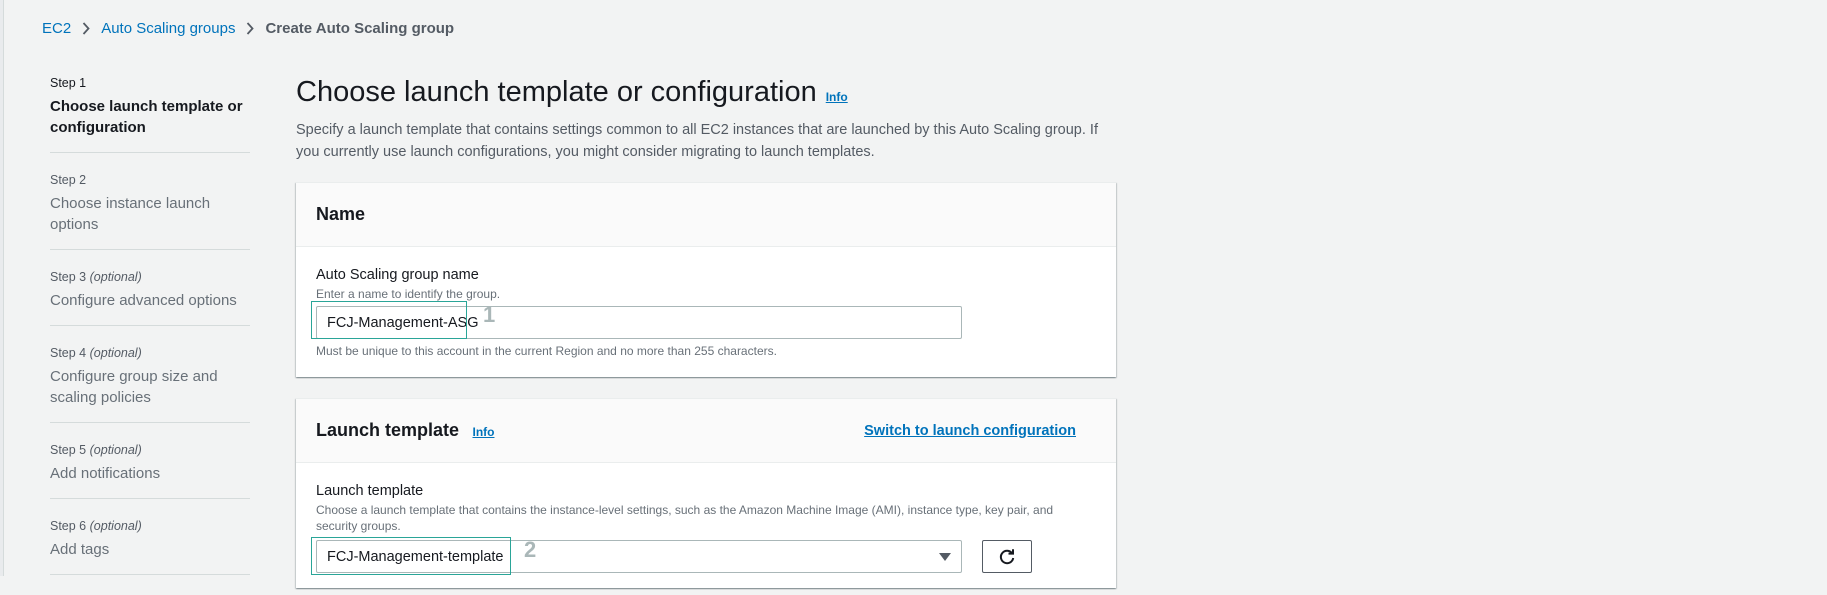 Image resolution: width=1827 pixels, height=595 pixels. I want to click on asg-name-input: FCJ-Management-ASG, so click(639, 322).